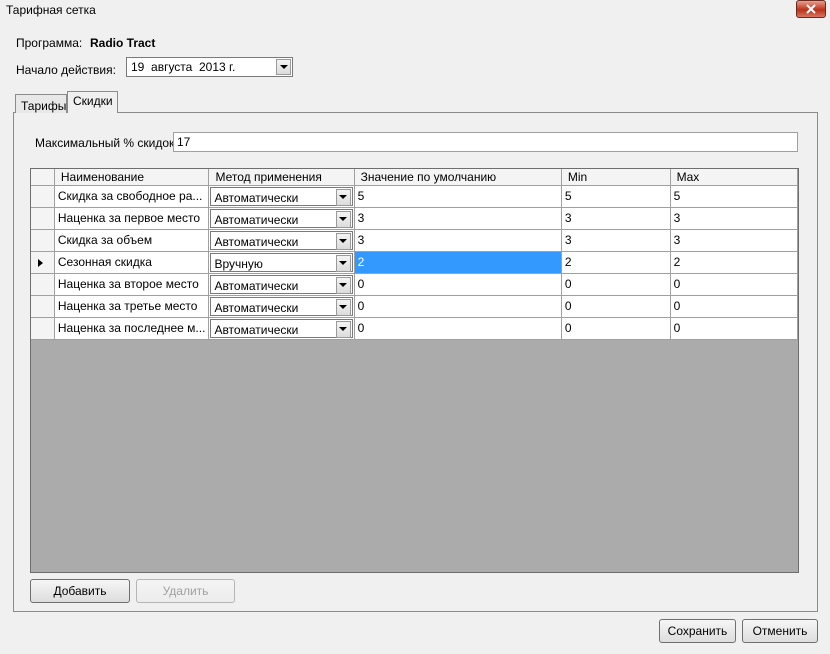 This screenshot has height=654, width=830. What do you see at coordinates (106, 143) in the screenshot?
I see `max-discount-label: Максимальный % скидок:` at bounding box center [106, 143].